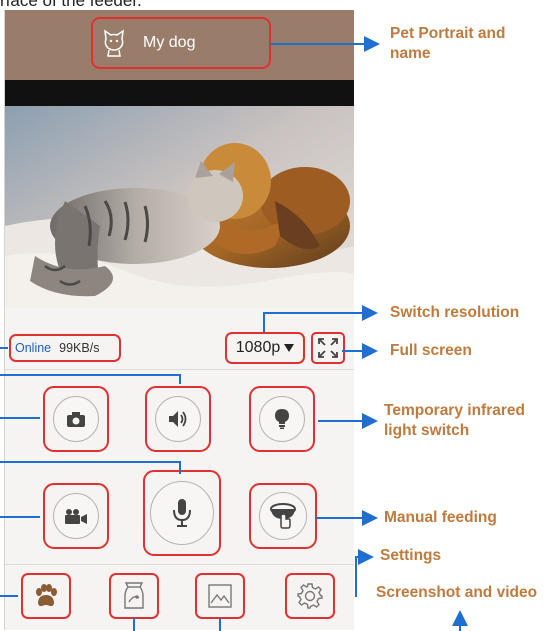 The width and height of the screenshot is (555, 631). What do you see at coordinates (440, 517) in the screenshot?
I see `callout-manual-feeding: Manual feeding` at bounding box center [440, 517].